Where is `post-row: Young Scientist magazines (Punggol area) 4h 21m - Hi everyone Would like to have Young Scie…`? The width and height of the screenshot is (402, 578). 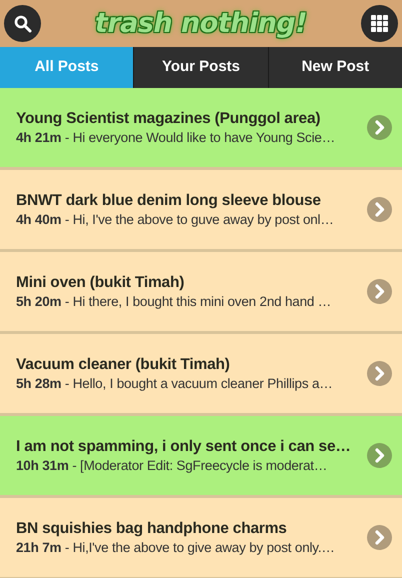
post-row: Young Scientist magazines (Punggol area) 4h 21m - Hi everyone Would like to have Young Scie… is located at coordinates (201, 129).